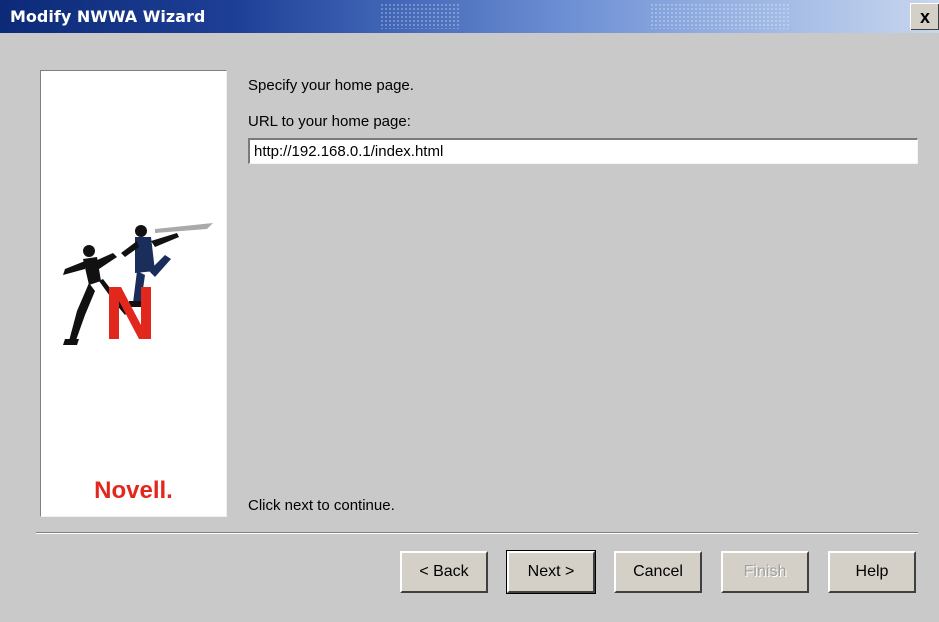 Image resolution: width=939 pixels, height=622 pixels. I want to click on url-label: URL to your home page:, so click(329, 121).